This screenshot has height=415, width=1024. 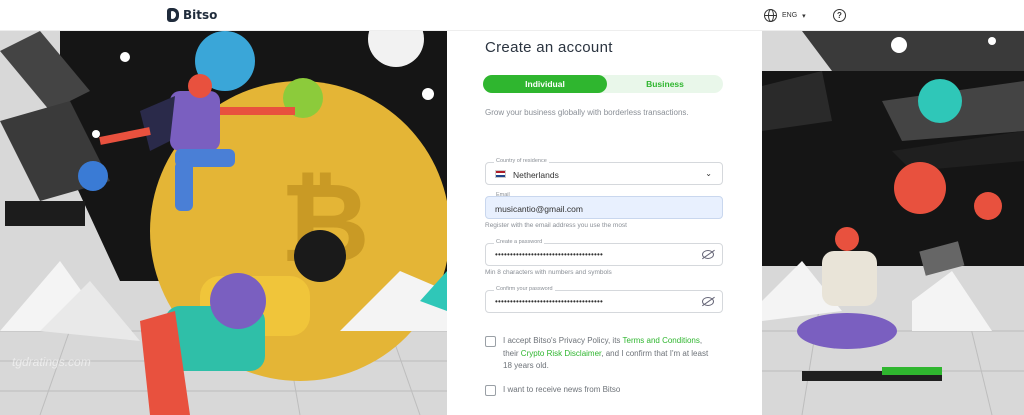 I want to click on email-field: Email musicantio@gmail.com, so click(x=604, y=205).